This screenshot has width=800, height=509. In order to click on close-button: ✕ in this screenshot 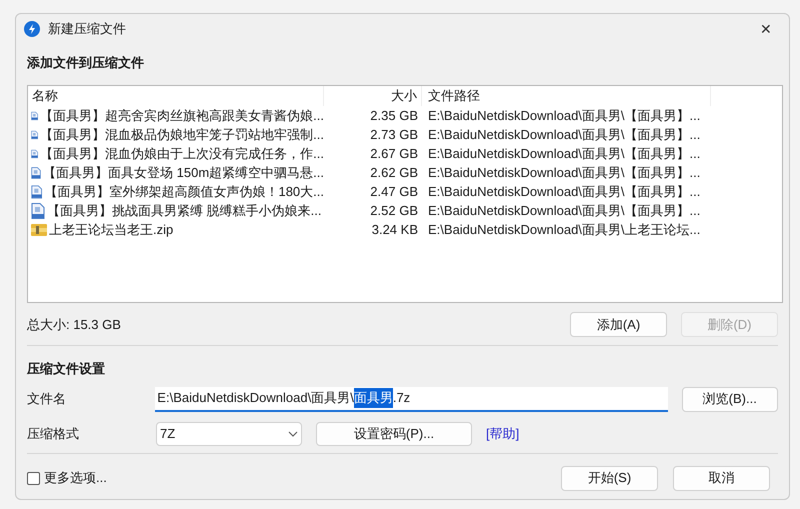, I will do `click(766, 29)`.